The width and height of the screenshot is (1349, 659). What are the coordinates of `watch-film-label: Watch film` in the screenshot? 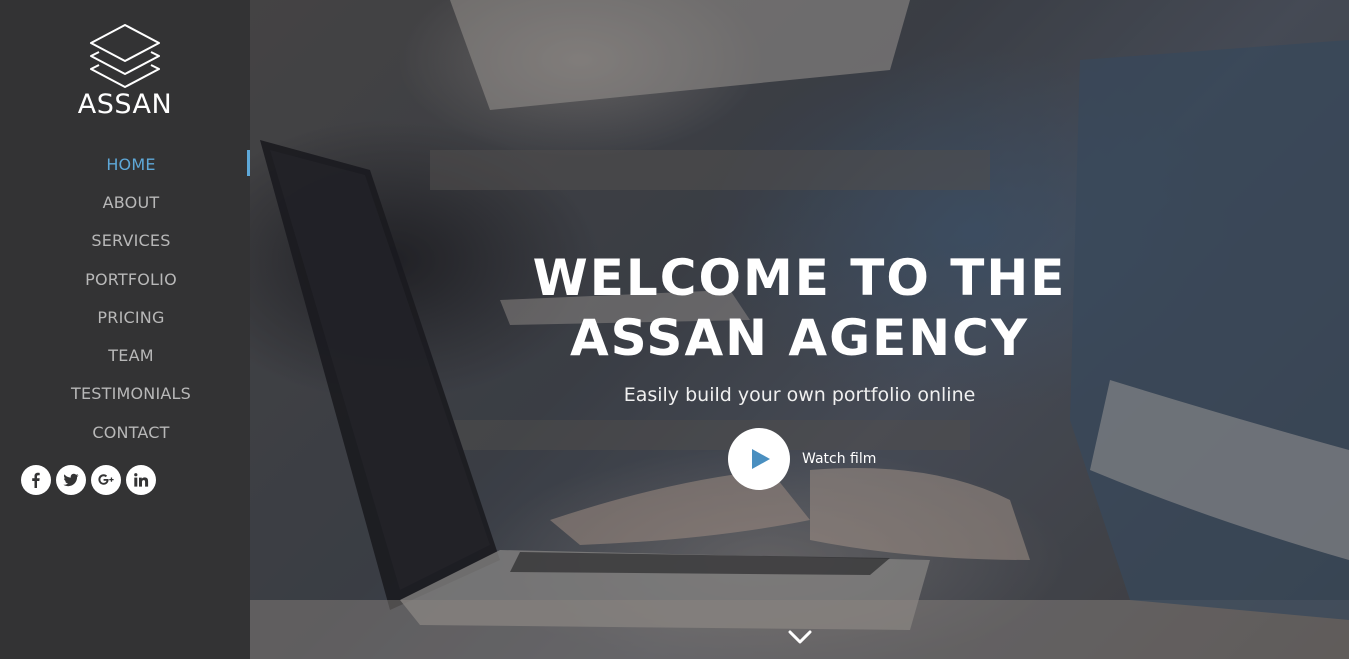 It's located at (839, 459).